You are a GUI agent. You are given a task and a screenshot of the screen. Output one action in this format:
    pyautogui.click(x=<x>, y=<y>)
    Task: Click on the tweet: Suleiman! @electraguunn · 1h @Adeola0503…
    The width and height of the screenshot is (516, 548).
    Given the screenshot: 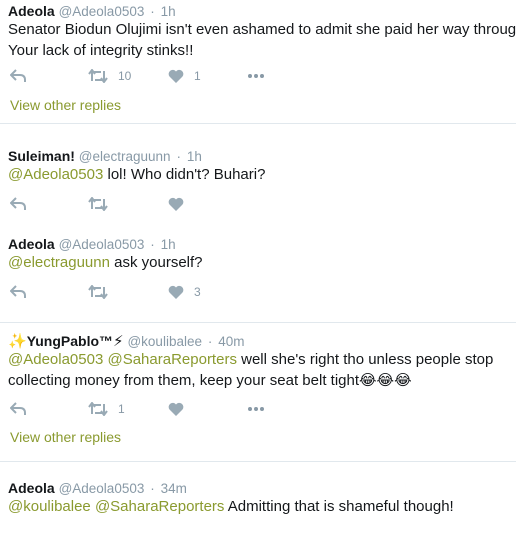 What is the action you would take?
    pyautogui.click(x=258, y=180)
    